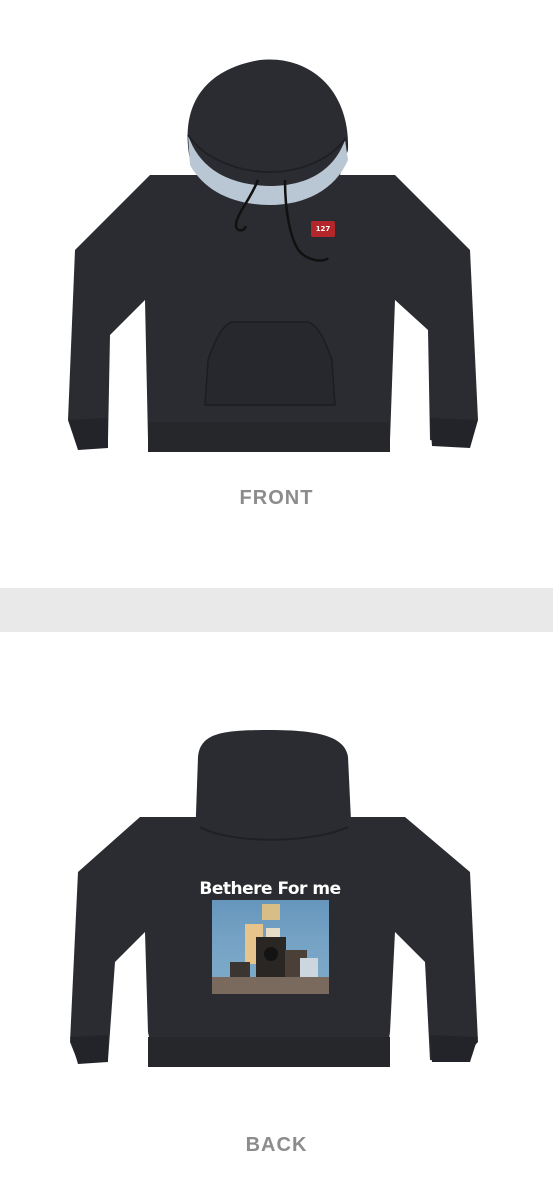  What do you see at coordinates (269, 889) in the screenshot?
I see `graphic-title: Bethere For me` at bounding box center [269, 889].